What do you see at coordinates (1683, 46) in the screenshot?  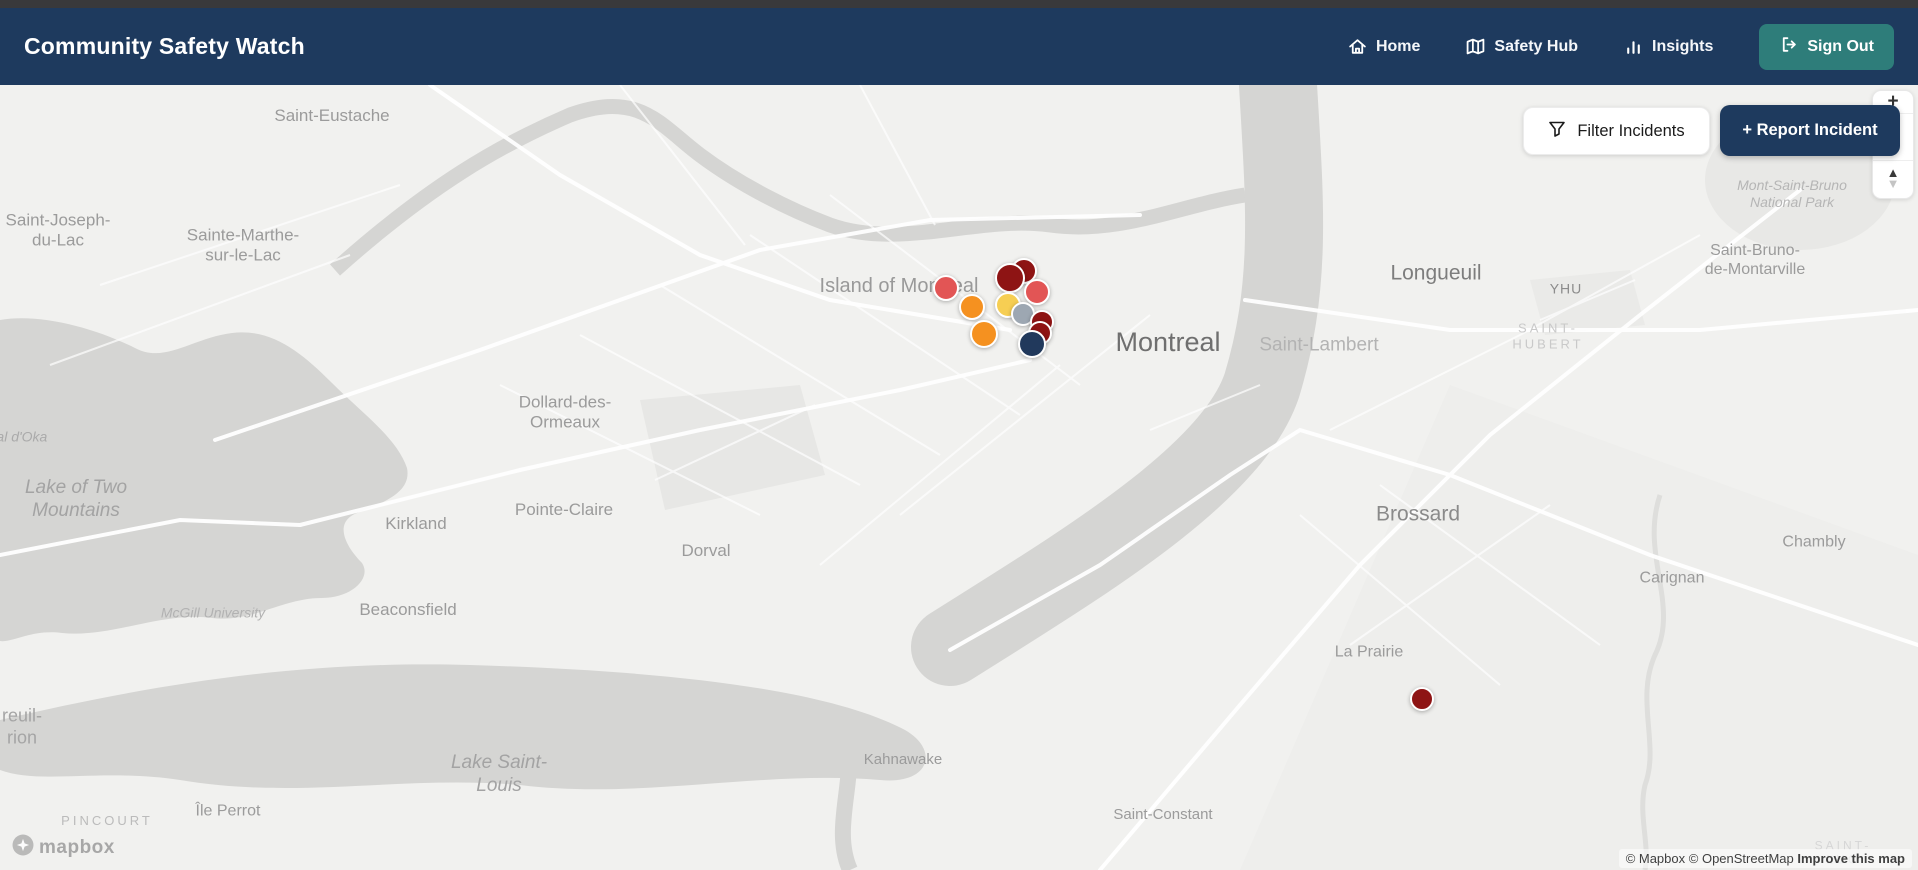 I see `nav-insights-label: Insights` at bounding box center [1683, 46].